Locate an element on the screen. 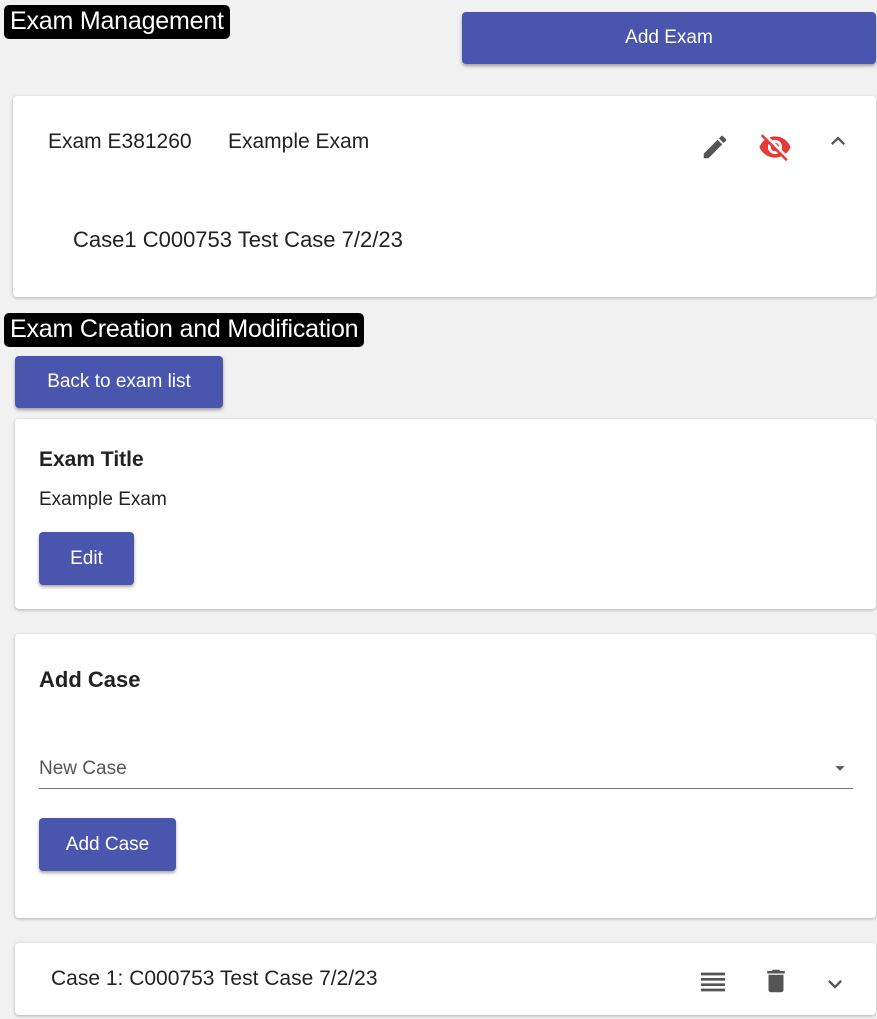 The image size is (877, 1019). edit-pencil-icon is located at coordinates (715, 147).